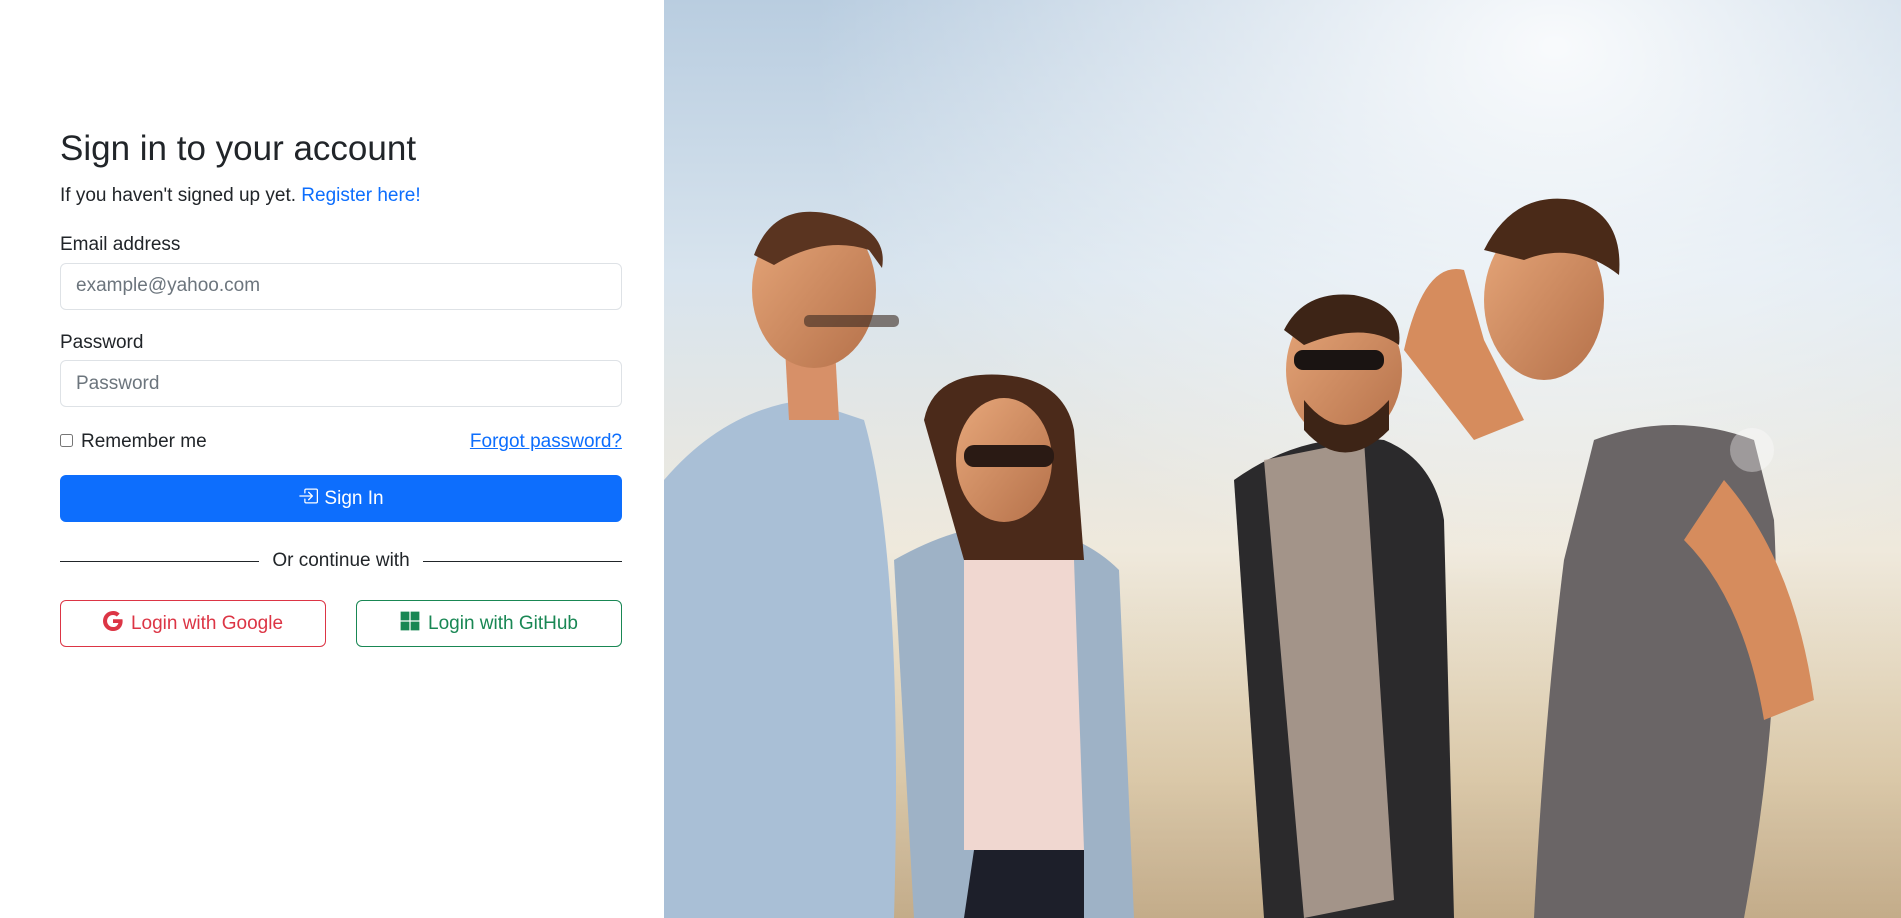 This screenshot has height=918, width=1901. Describe the element at coordinates (66, 440) in the screenshot. I see `remember-me-checkbox` at that location.